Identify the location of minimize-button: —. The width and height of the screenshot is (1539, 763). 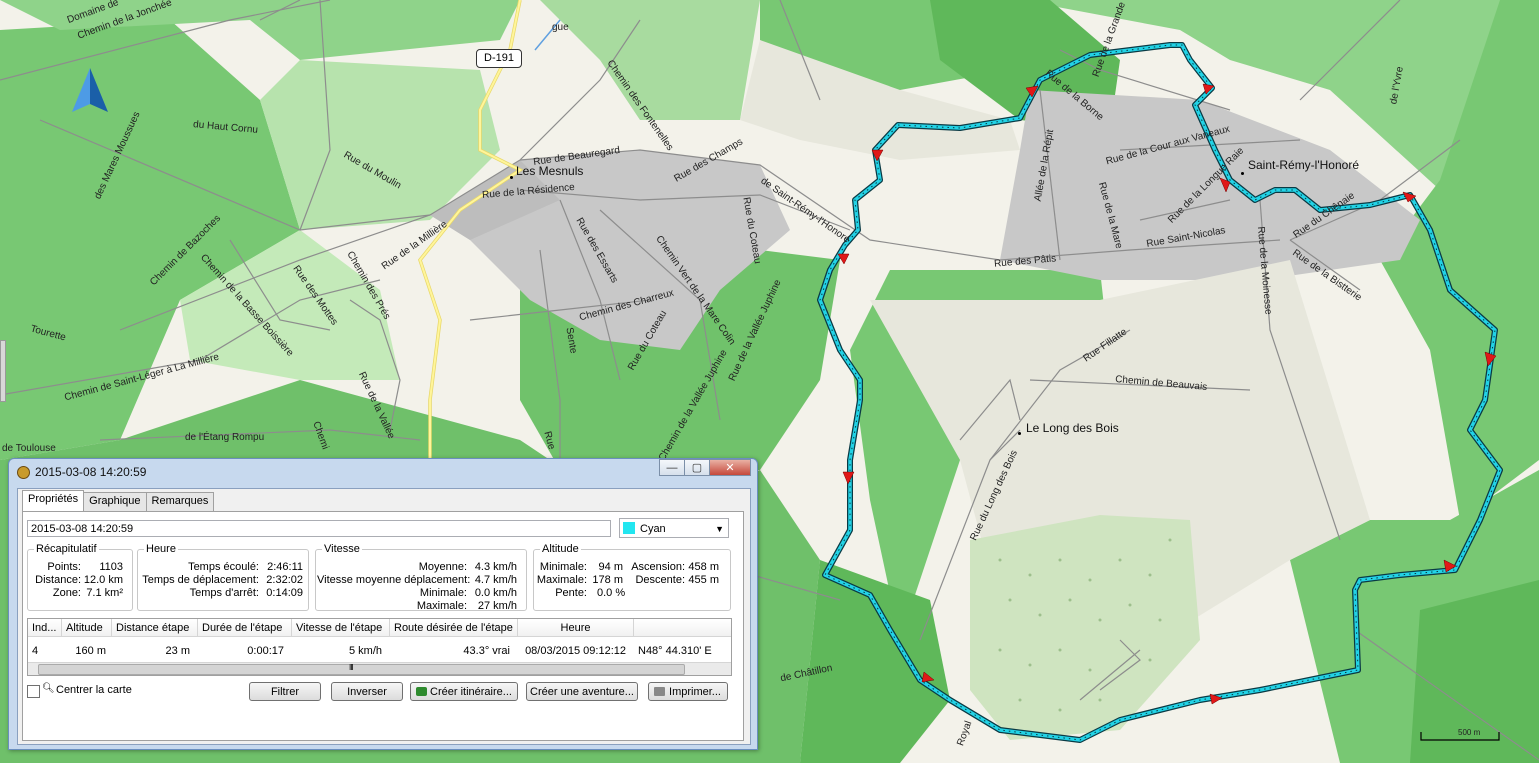
(672, 467).